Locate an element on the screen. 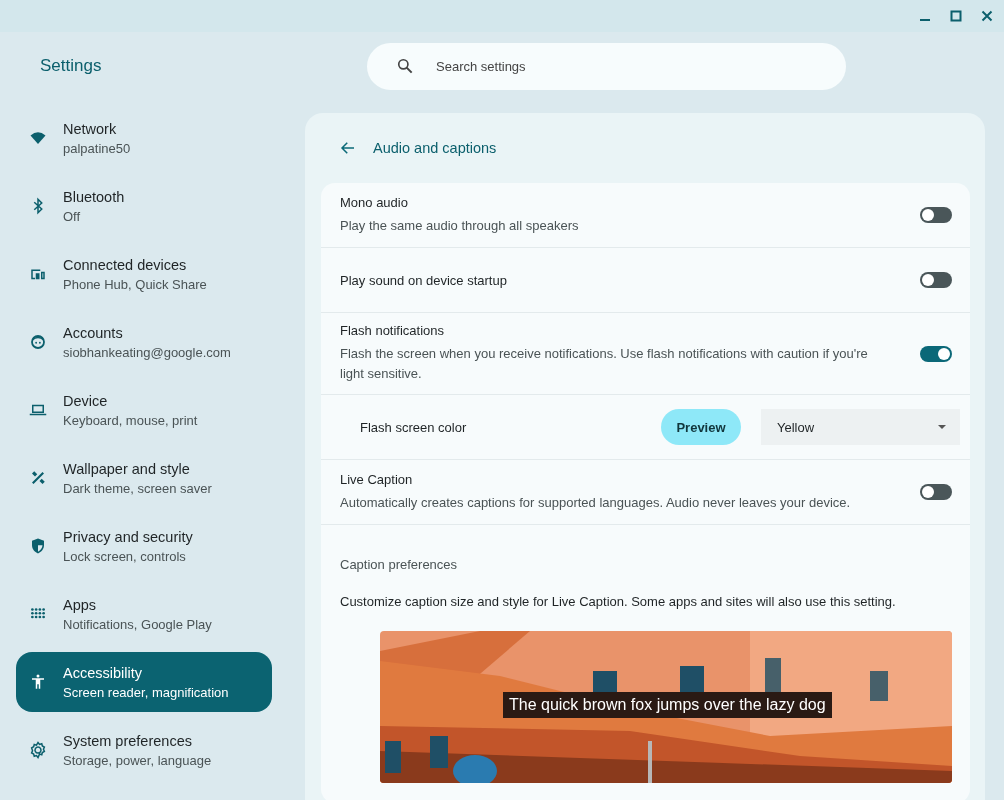 The width and height of the screenshot is (1004, 800). shield-icon is located at coordinates (38, 546).